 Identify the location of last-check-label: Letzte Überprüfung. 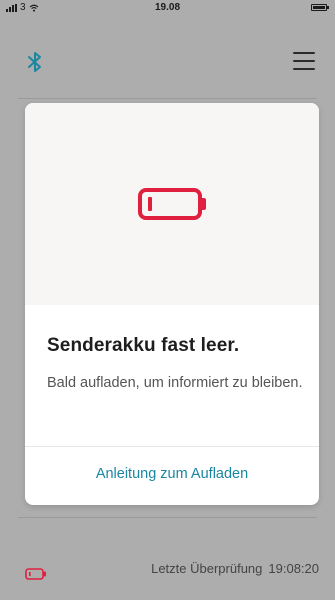
(207, 568).